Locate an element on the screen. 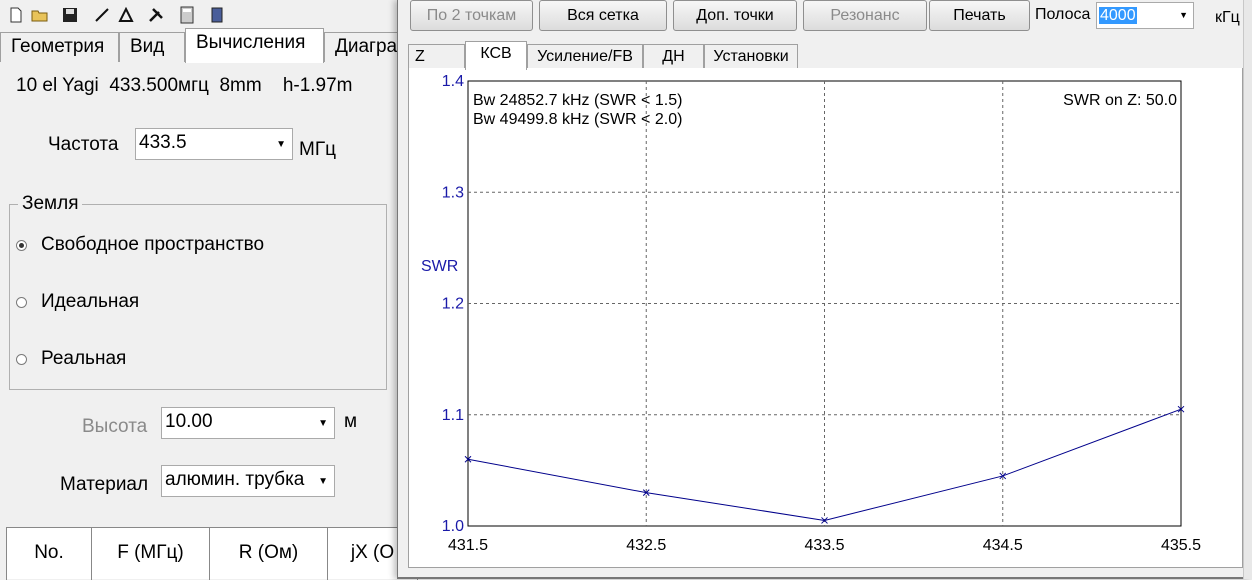 This screenshot has height=580, width=1252. band-label: Полоса is located at coordinates (1063, 14).